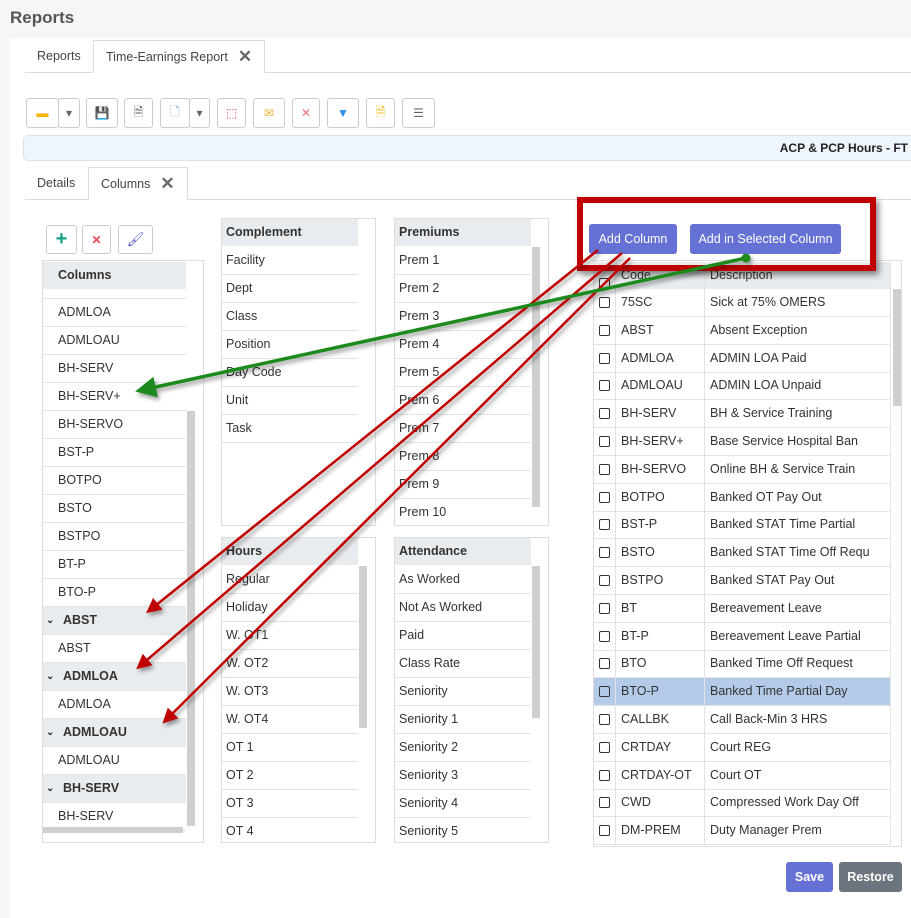 The width and height of the screenshot is (911, 918). I want to click on folder-icon: ▬, so click(42, 113).